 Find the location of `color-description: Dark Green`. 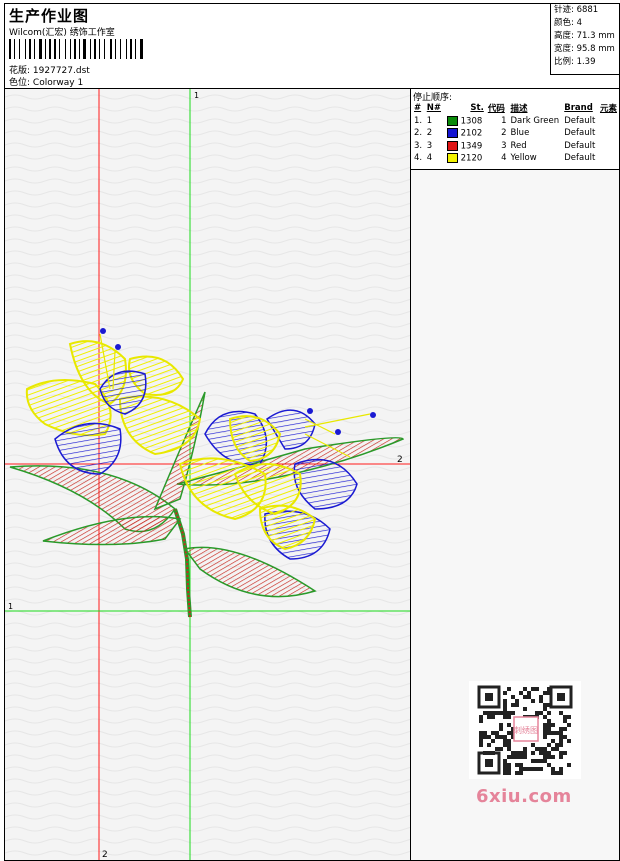

color-description: Dark Green is located at coordinates (535, 120).